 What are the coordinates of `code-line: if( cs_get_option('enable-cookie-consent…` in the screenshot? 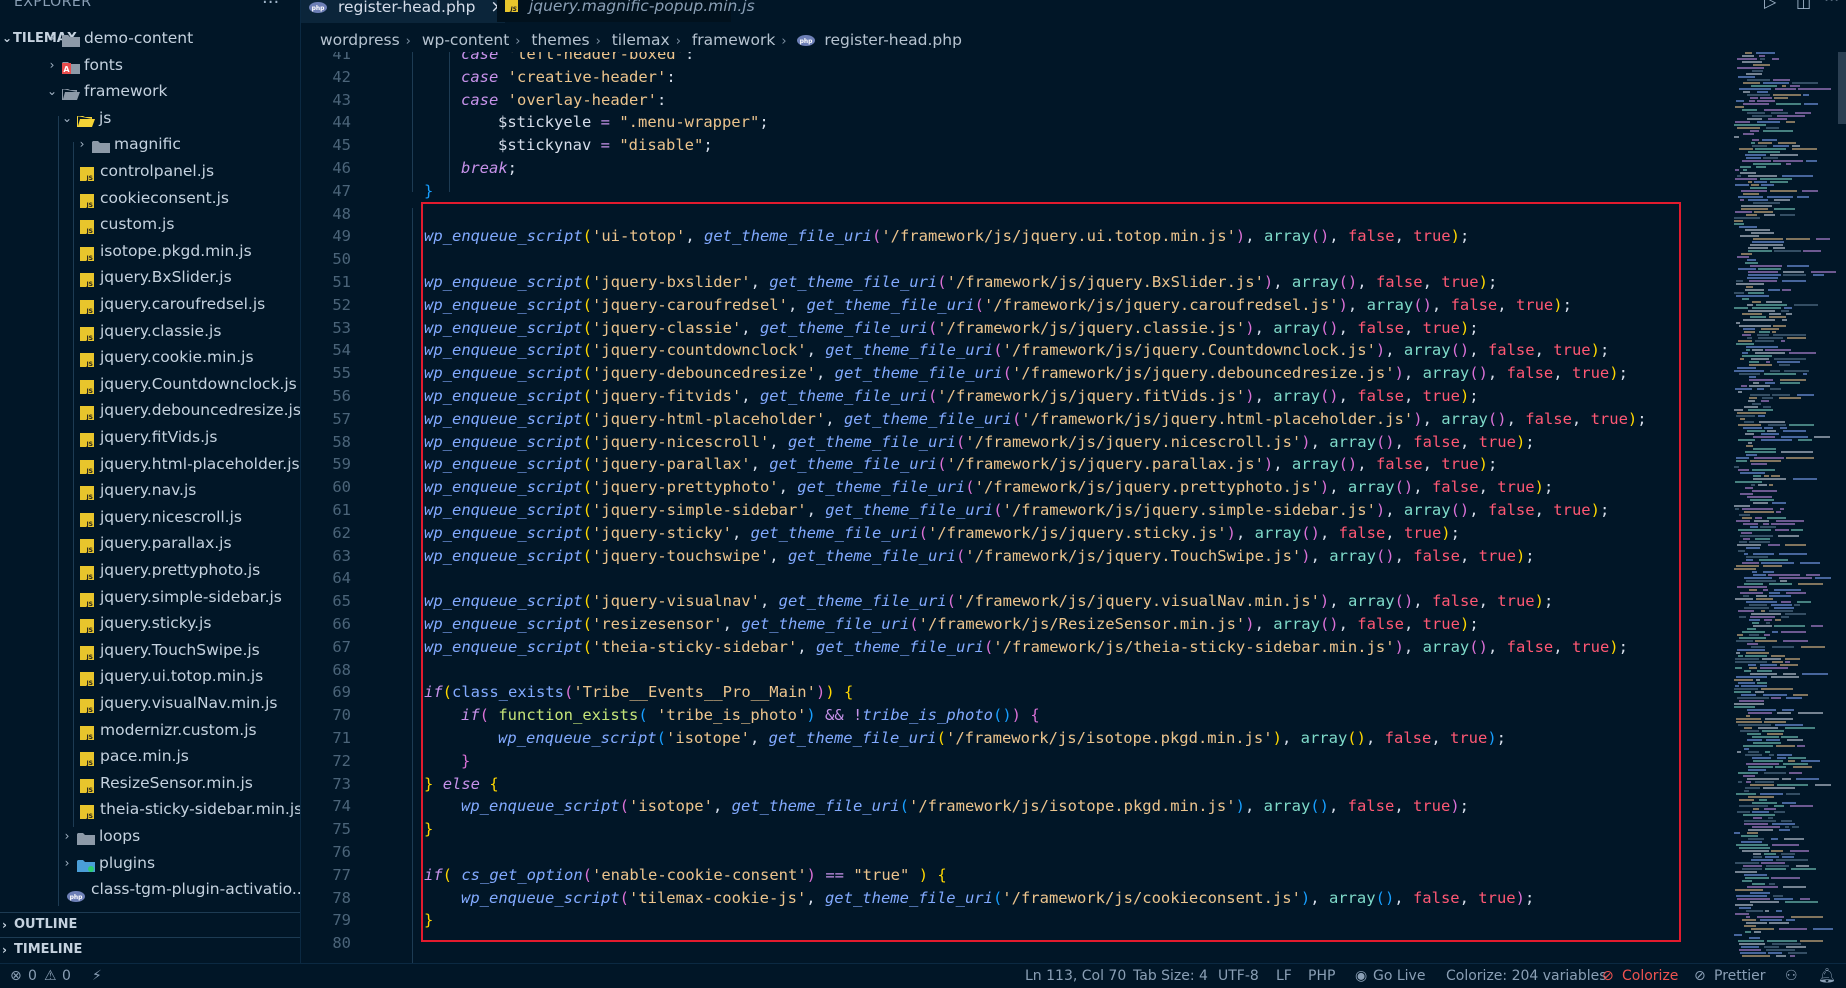 It's located at (685, 875).